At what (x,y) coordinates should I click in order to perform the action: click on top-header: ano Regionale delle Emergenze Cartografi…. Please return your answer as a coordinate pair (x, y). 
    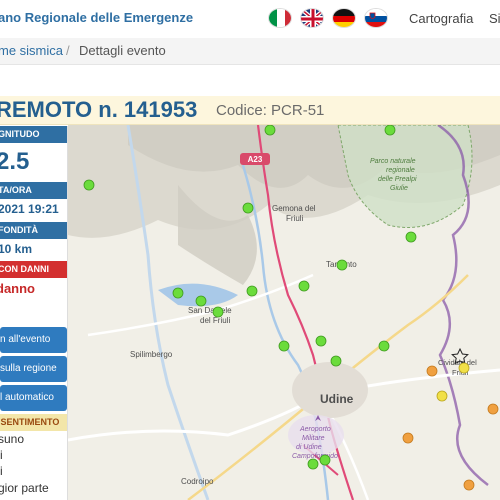
    Looking at the image, I should click on (250, 19).